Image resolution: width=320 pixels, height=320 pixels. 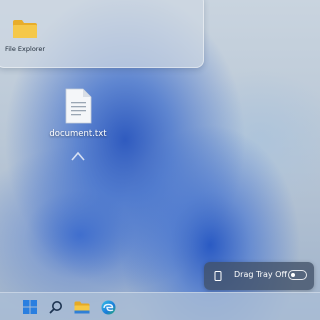 I want to click on phone-icon, so click(x=218, y=276).